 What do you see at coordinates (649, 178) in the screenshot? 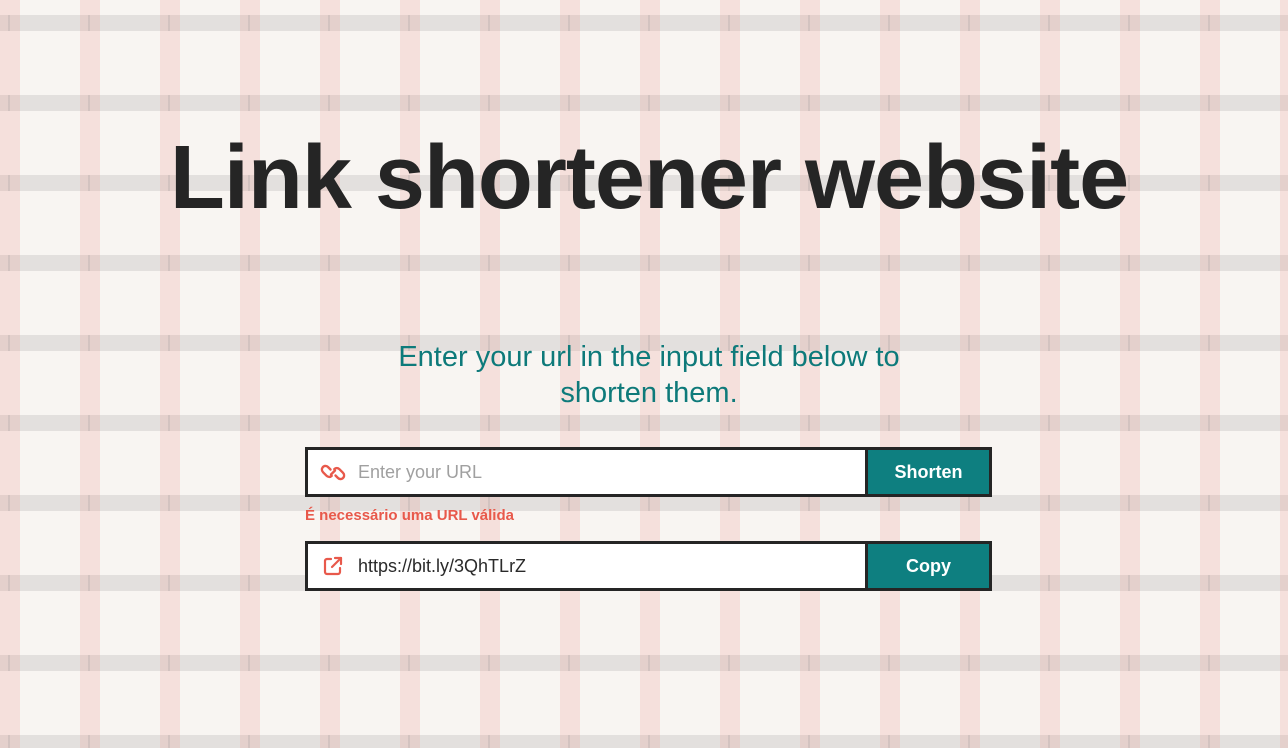
I see `page-title: Link shortener website` at bounding box center [649, 178].